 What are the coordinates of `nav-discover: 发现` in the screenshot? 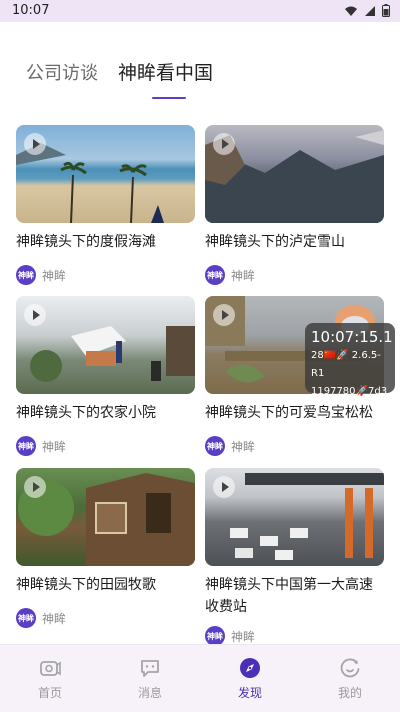 It's located at (250, 678).